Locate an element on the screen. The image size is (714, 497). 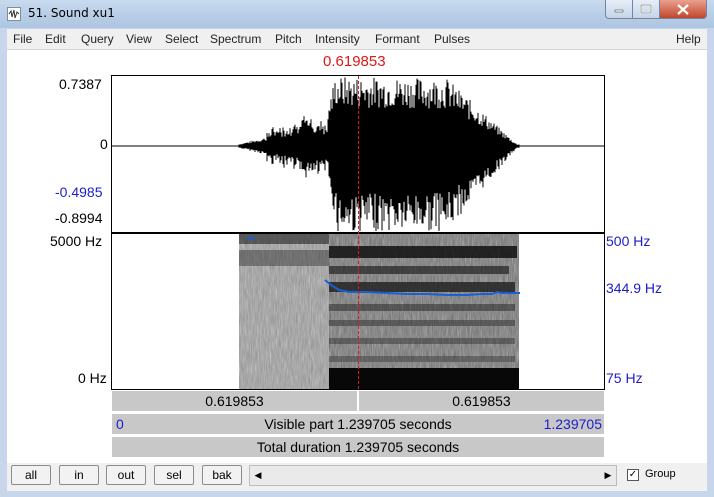
menu-help: Help is located at coordinates (688, 39).